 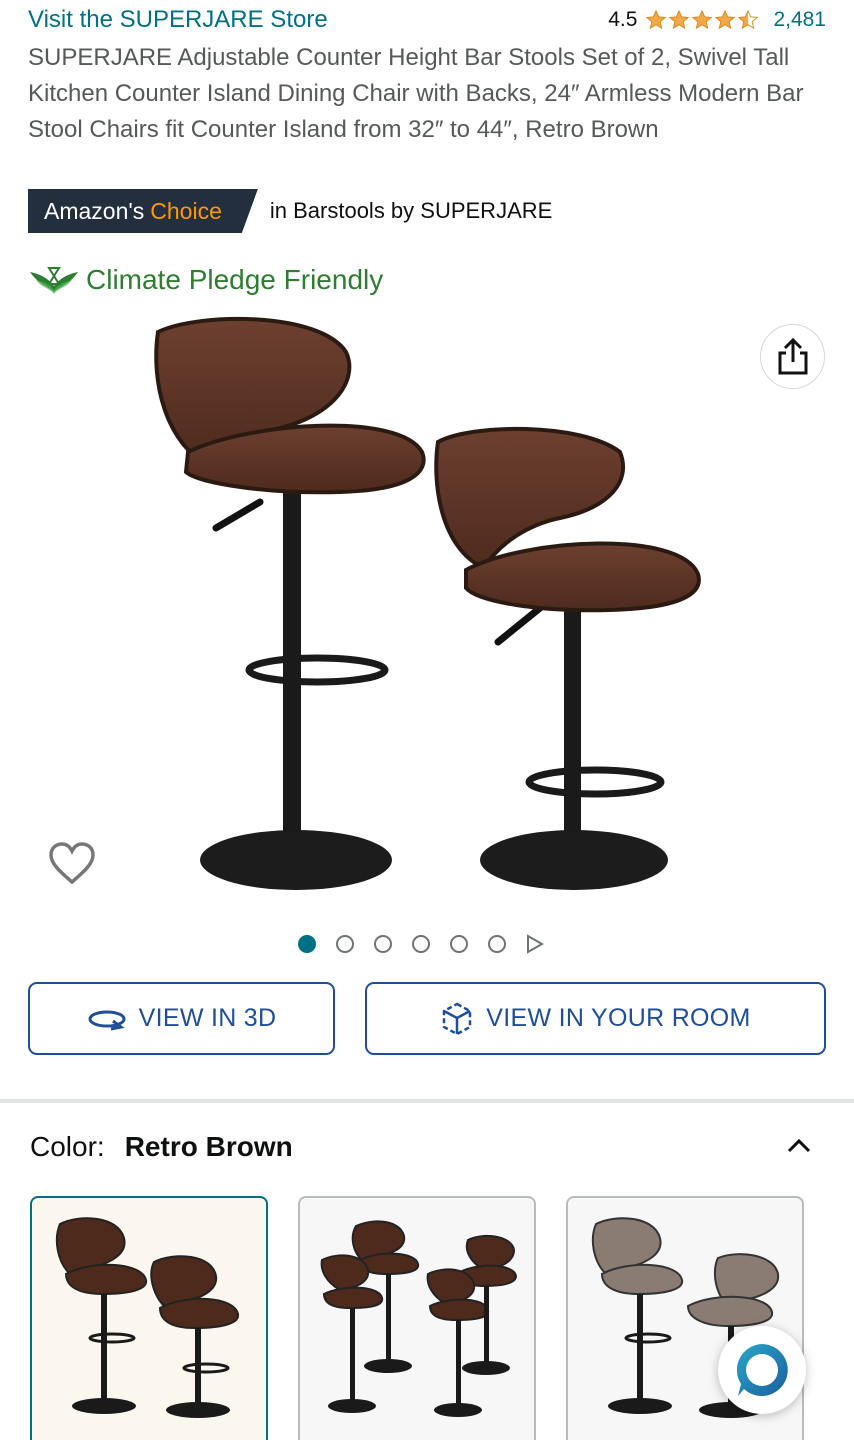 I want to click on badge-context: in Barstools by SUPERJARE, so click(x=411, y=210).